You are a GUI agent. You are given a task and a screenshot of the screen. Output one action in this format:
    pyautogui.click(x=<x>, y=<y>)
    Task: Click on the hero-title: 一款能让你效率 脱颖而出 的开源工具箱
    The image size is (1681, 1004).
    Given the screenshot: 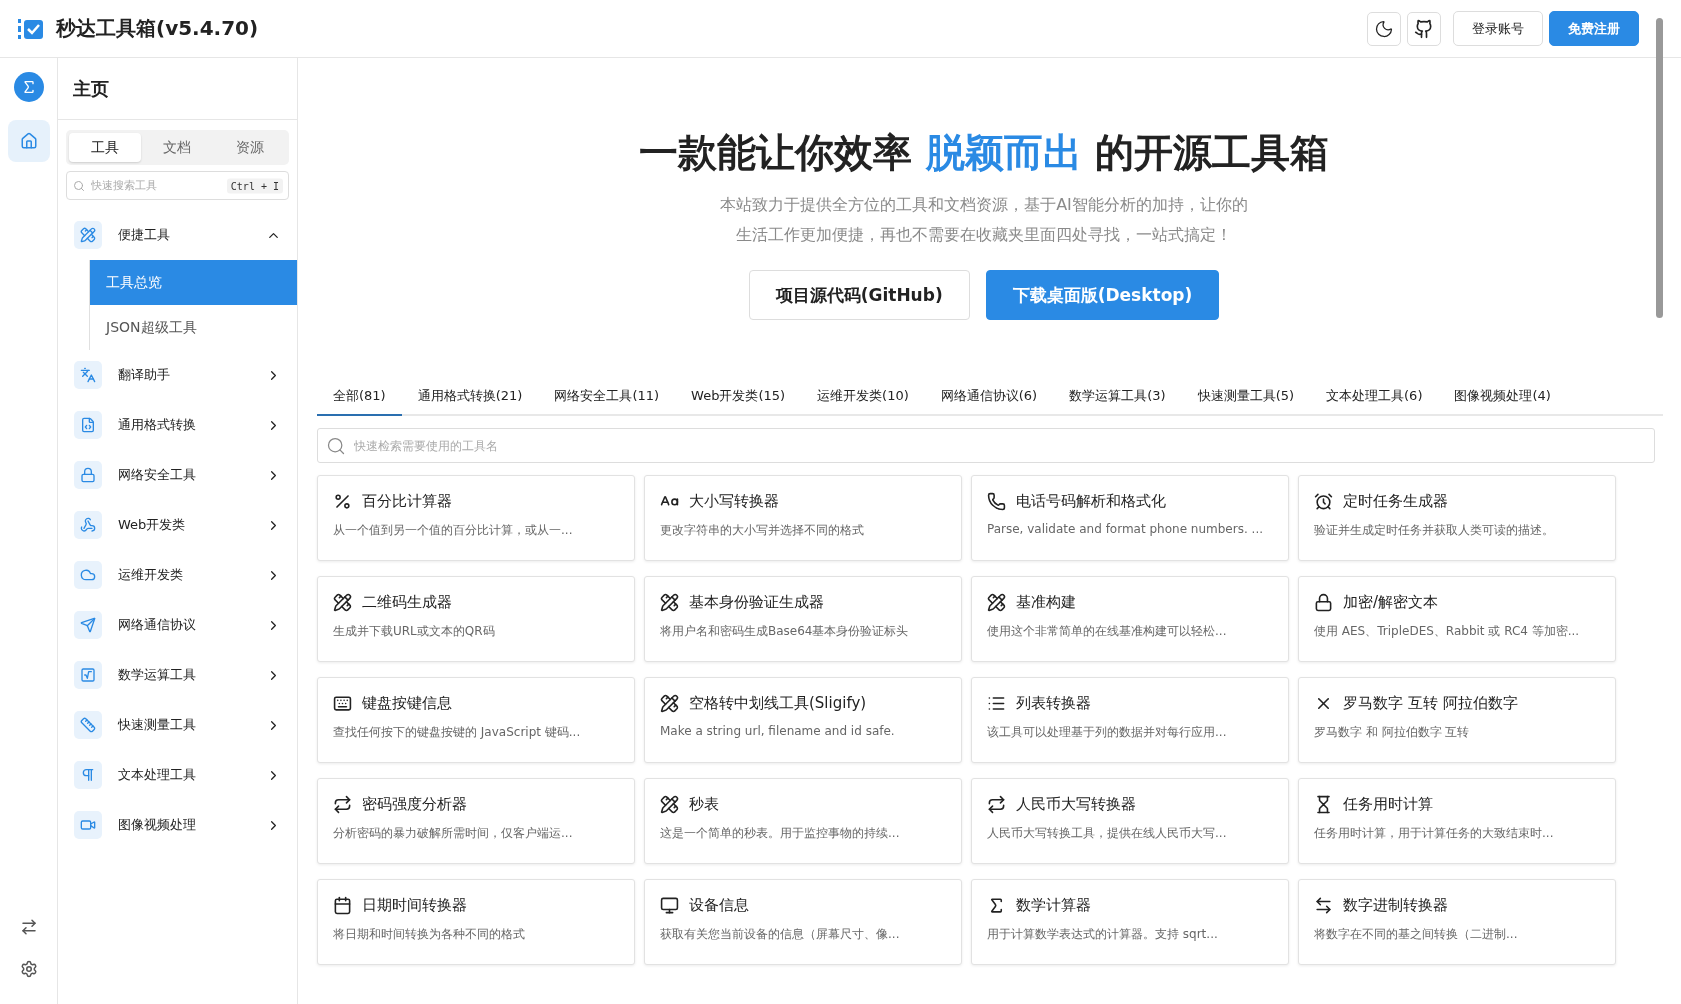 What is the action you would take?
    pyautogui.click(x=984, y=153)
    